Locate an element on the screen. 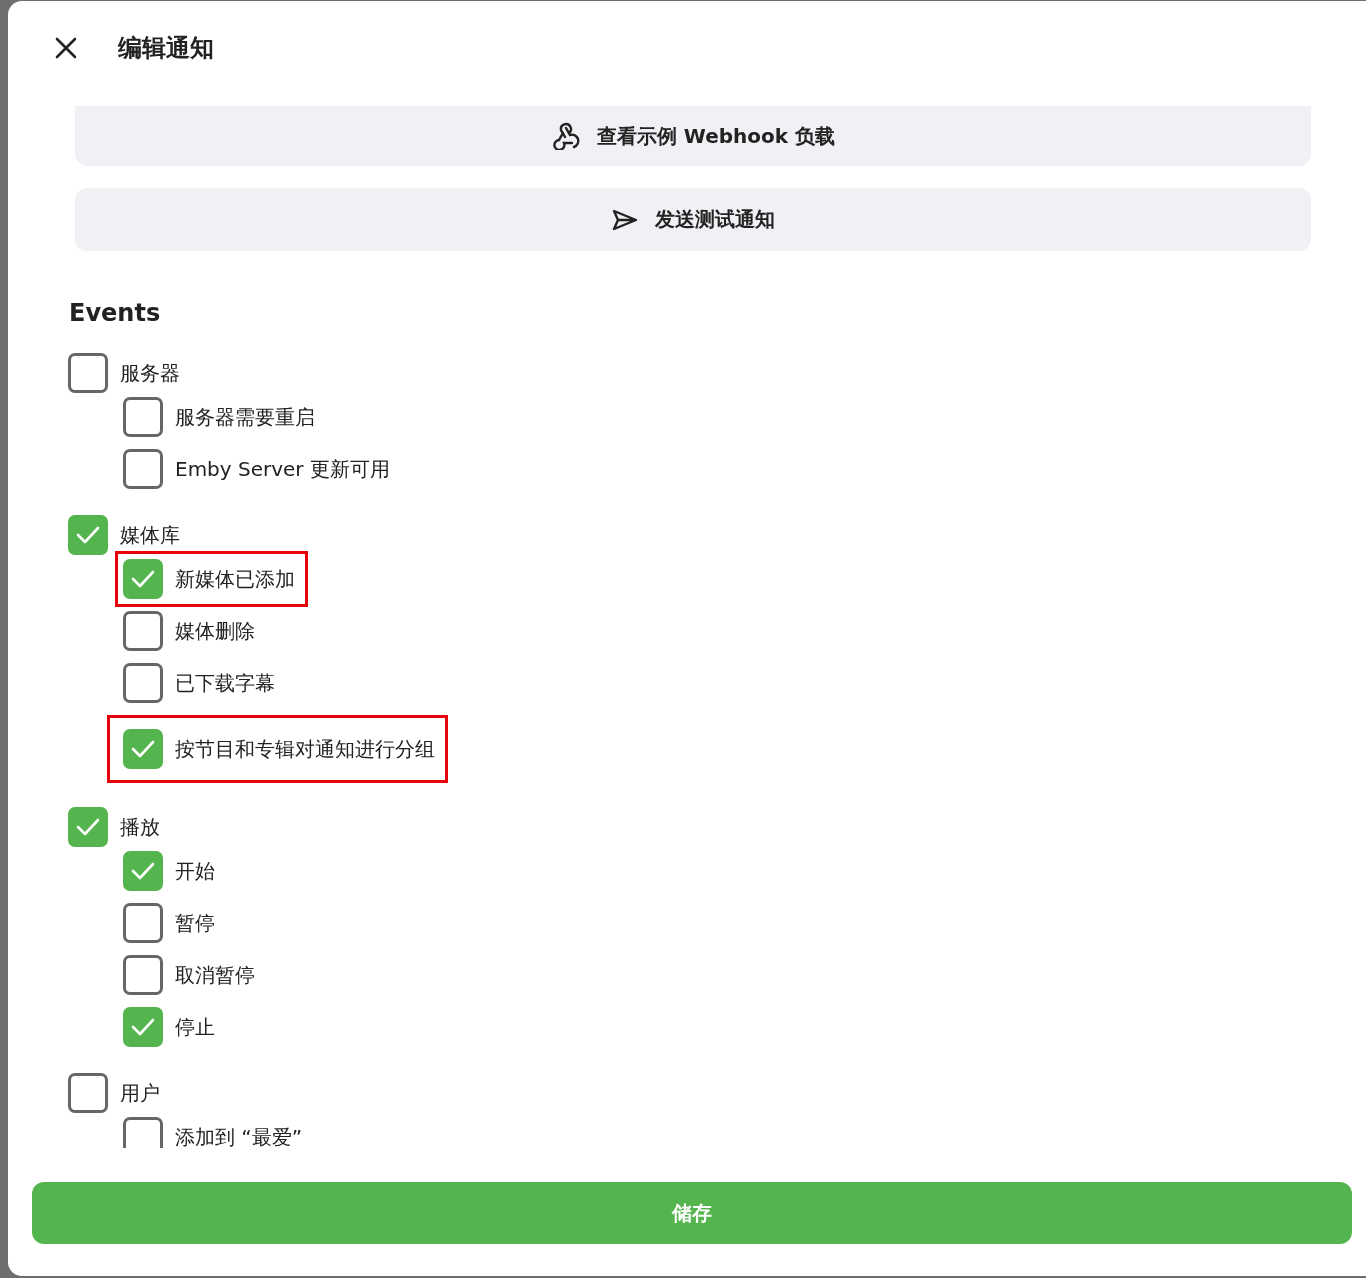  send-icon is located at coordinates (625, 219).